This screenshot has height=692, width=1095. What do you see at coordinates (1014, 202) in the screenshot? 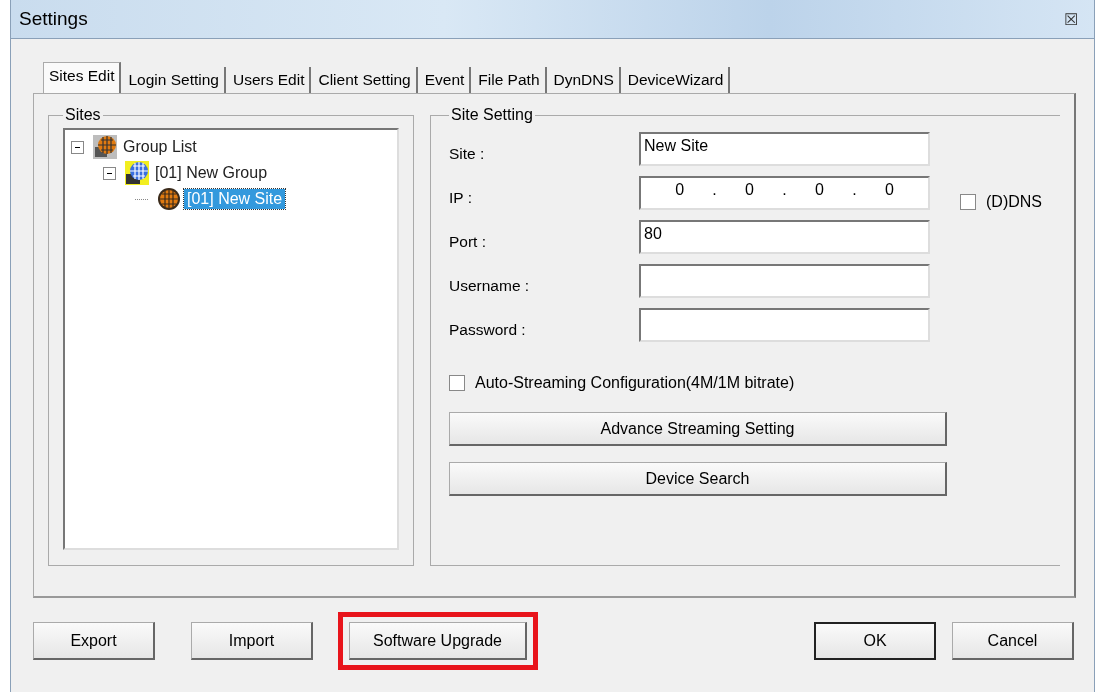
I see `checkbox-label: (D)DNS` at bounding box center [1014, 202].